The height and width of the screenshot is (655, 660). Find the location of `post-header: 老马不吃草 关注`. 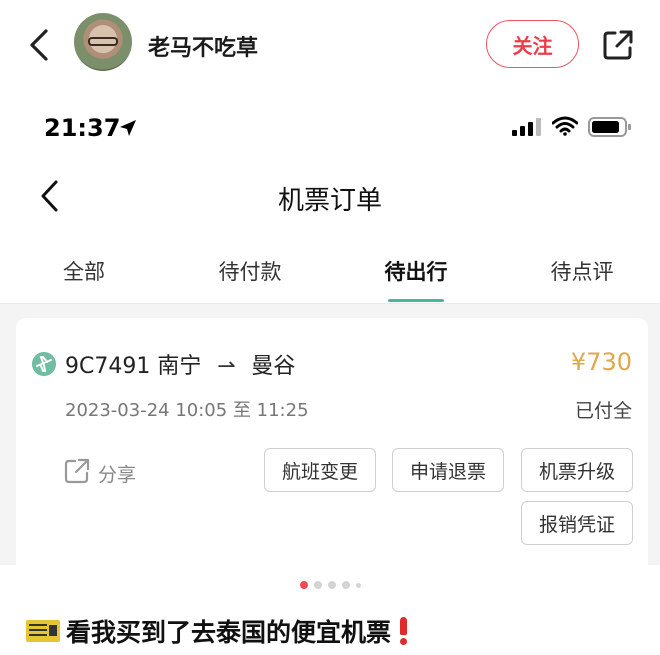

post-header: 老马不吃草 关注 is located at coordinates (330, 46).